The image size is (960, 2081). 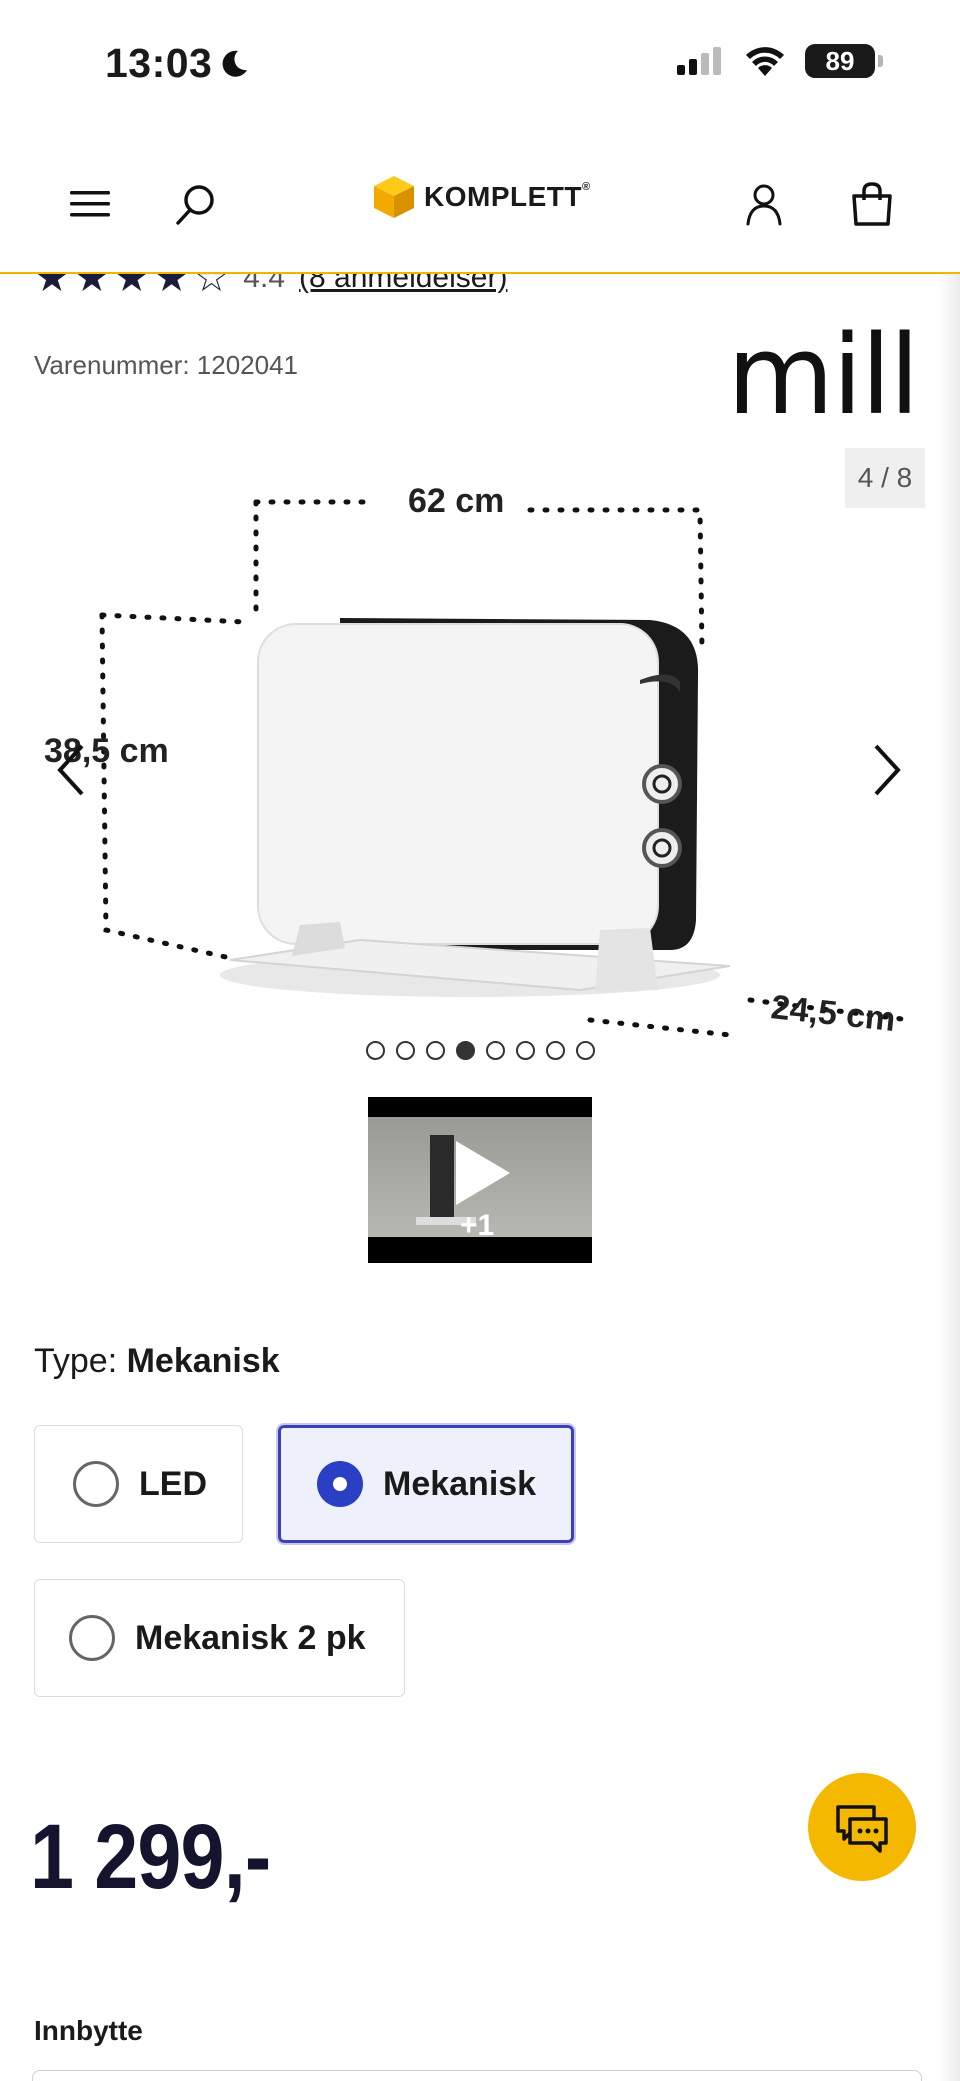 What do you see at coordinates (166, 365) in the screenshot?
I see `sku-number: Varenummer: 1202041` at bounding box center [166, 365].